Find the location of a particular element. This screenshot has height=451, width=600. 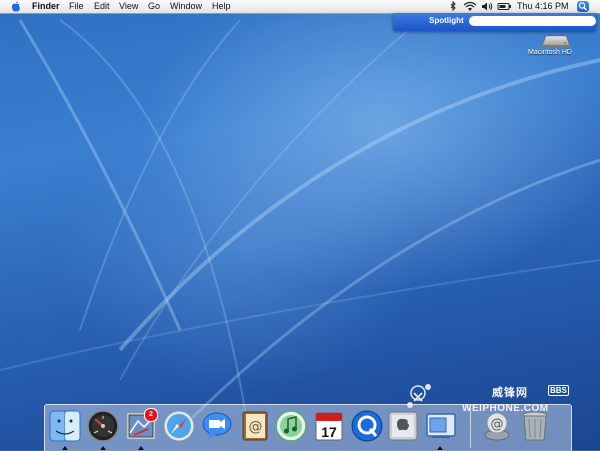

menu-window: Window is located at coordinates (186, 6).